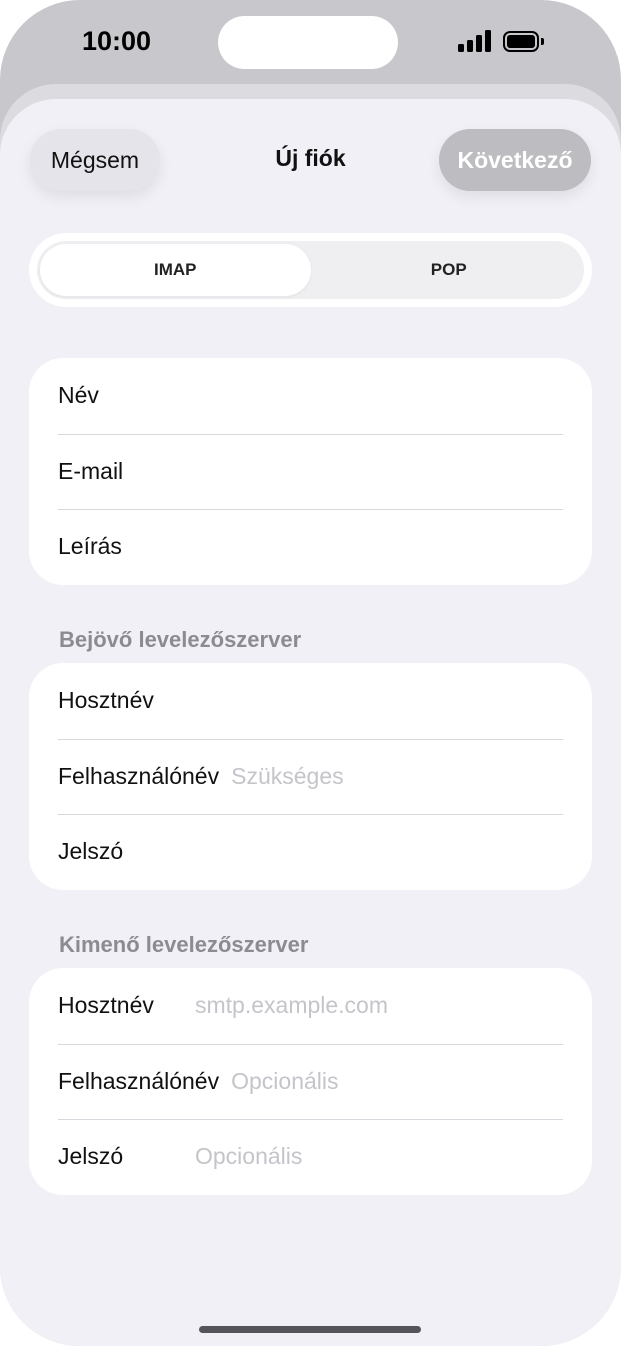 This screenshot has height=1346, width=621. What do you see at coordinates (310, 701) in the screenshot?
I see `incoming-hostname-field: Hosztnév` at bounding box center [310, 701].